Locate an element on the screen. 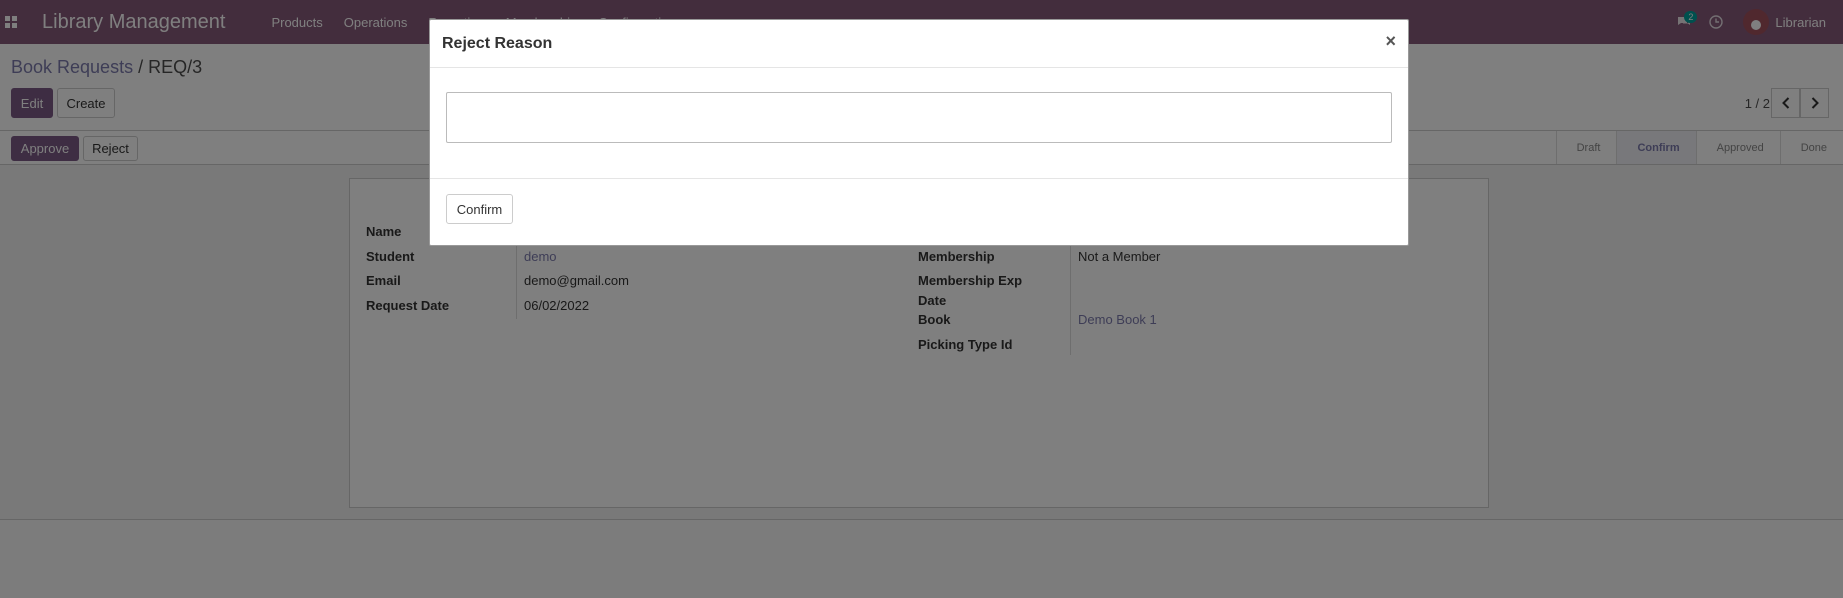  modal-title: Reject Reason is located at coordinates (497, 43).